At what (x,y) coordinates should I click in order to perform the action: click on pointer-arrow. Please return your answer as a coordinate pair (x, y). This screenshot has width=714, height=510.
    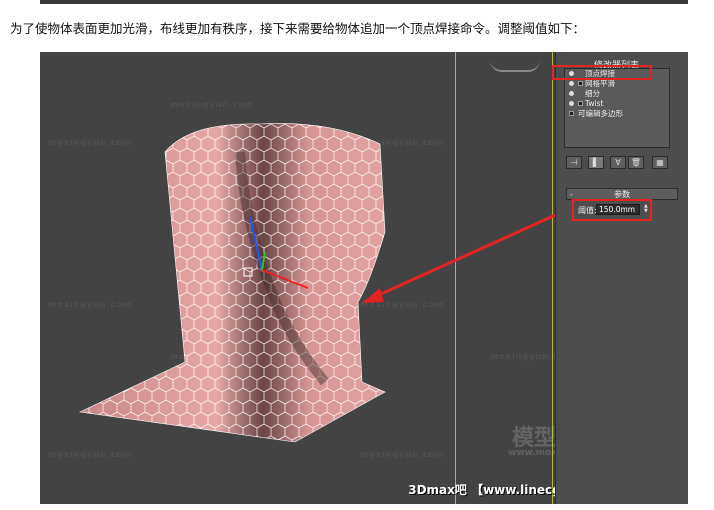
    Looking at the image, I should click on (462, 256).